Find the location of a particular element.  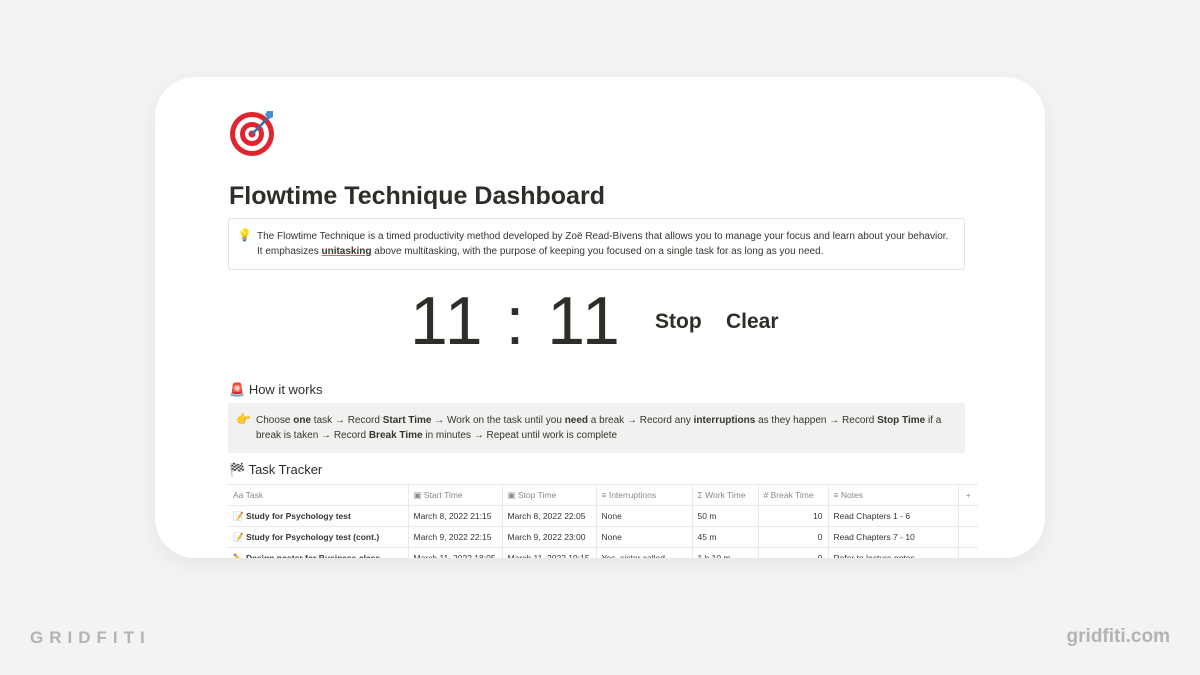

how-segment: as they happen → Record is located at coordinates (816, 420).